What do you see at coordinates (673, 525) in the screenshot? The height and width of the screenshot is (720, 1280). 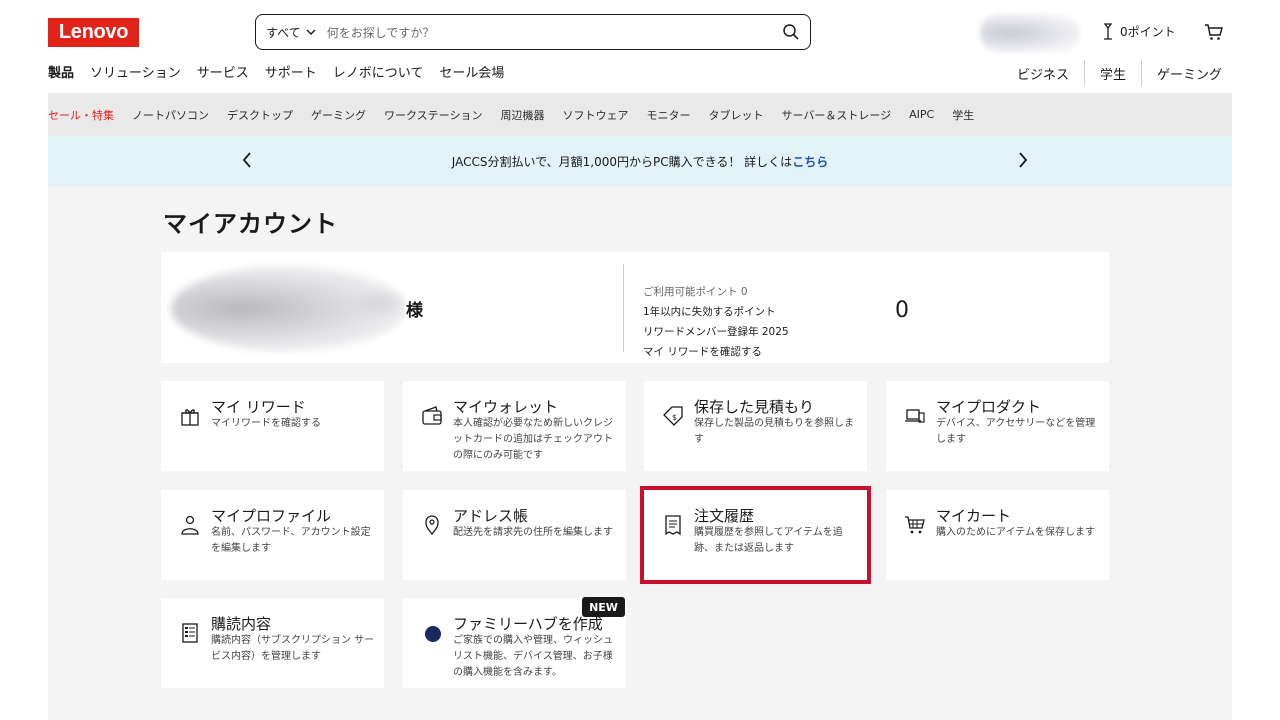 I see `receipt-icon` at bounding box center [673, 525].